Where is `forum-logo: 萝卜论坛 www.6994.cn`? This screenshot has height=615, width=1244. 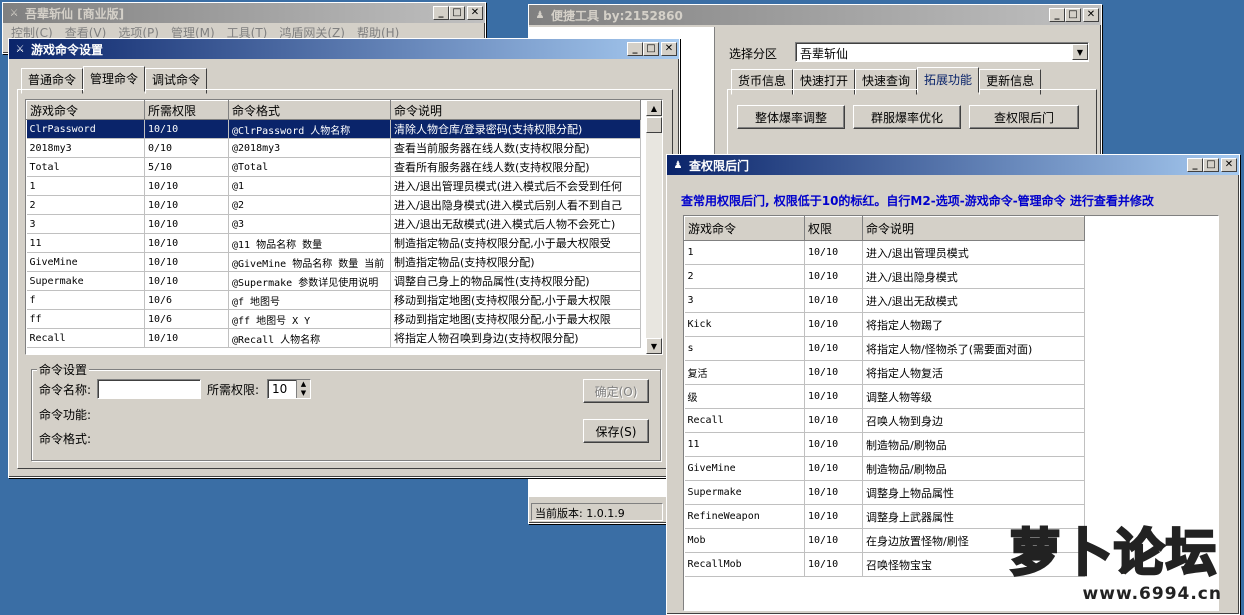
forum-logo: 萝卜论坛 www.6994.cn is located at coordinates (1120, 566).